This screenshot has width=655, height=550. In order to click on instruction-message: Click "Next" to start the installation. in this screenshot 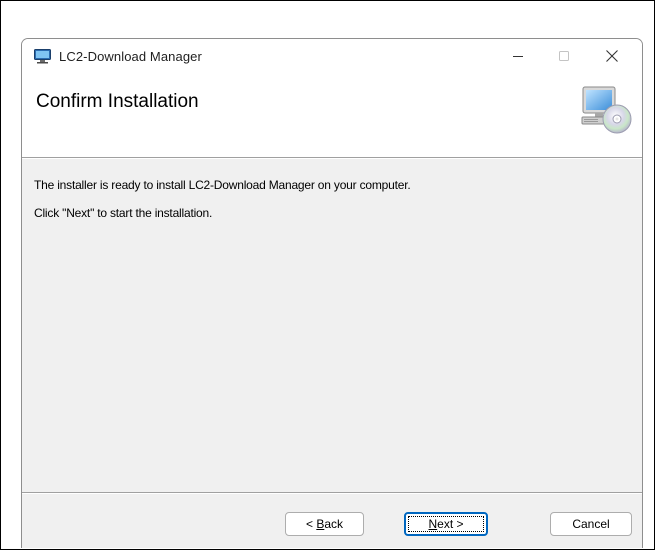, I will do `click(123, 213)`.